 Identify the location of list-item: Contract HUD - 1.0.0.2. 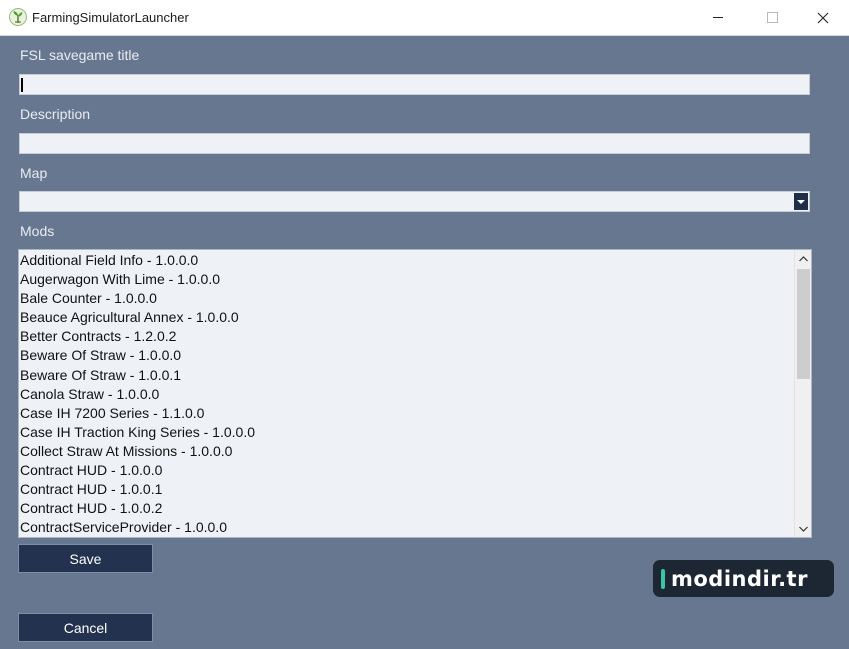
(406, 508).